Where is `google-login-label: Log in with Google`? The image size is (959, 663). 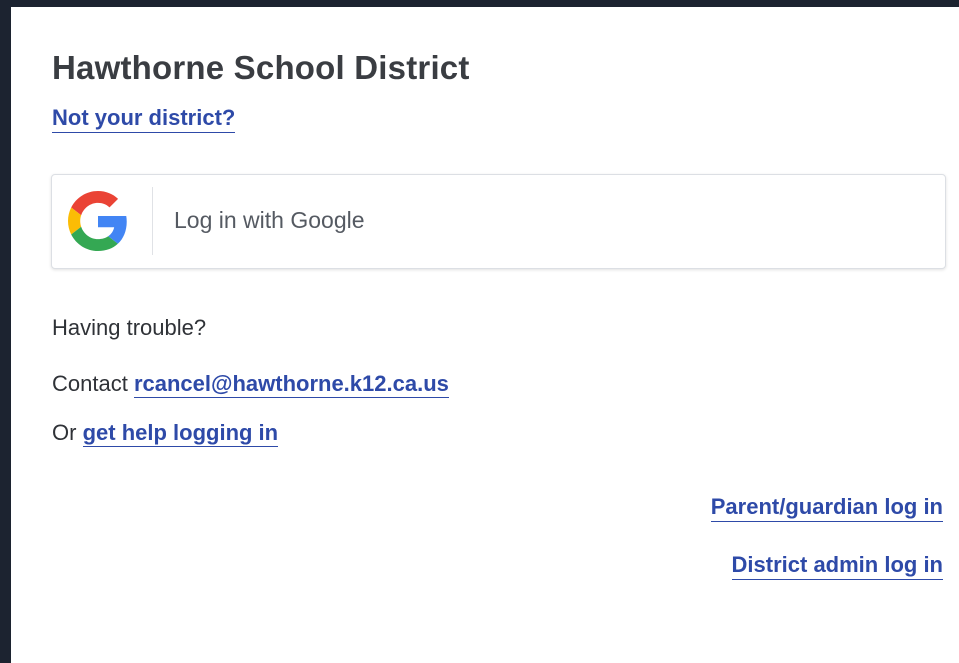 google-login-label: Log in with Google is located at coordinates (269, 220).